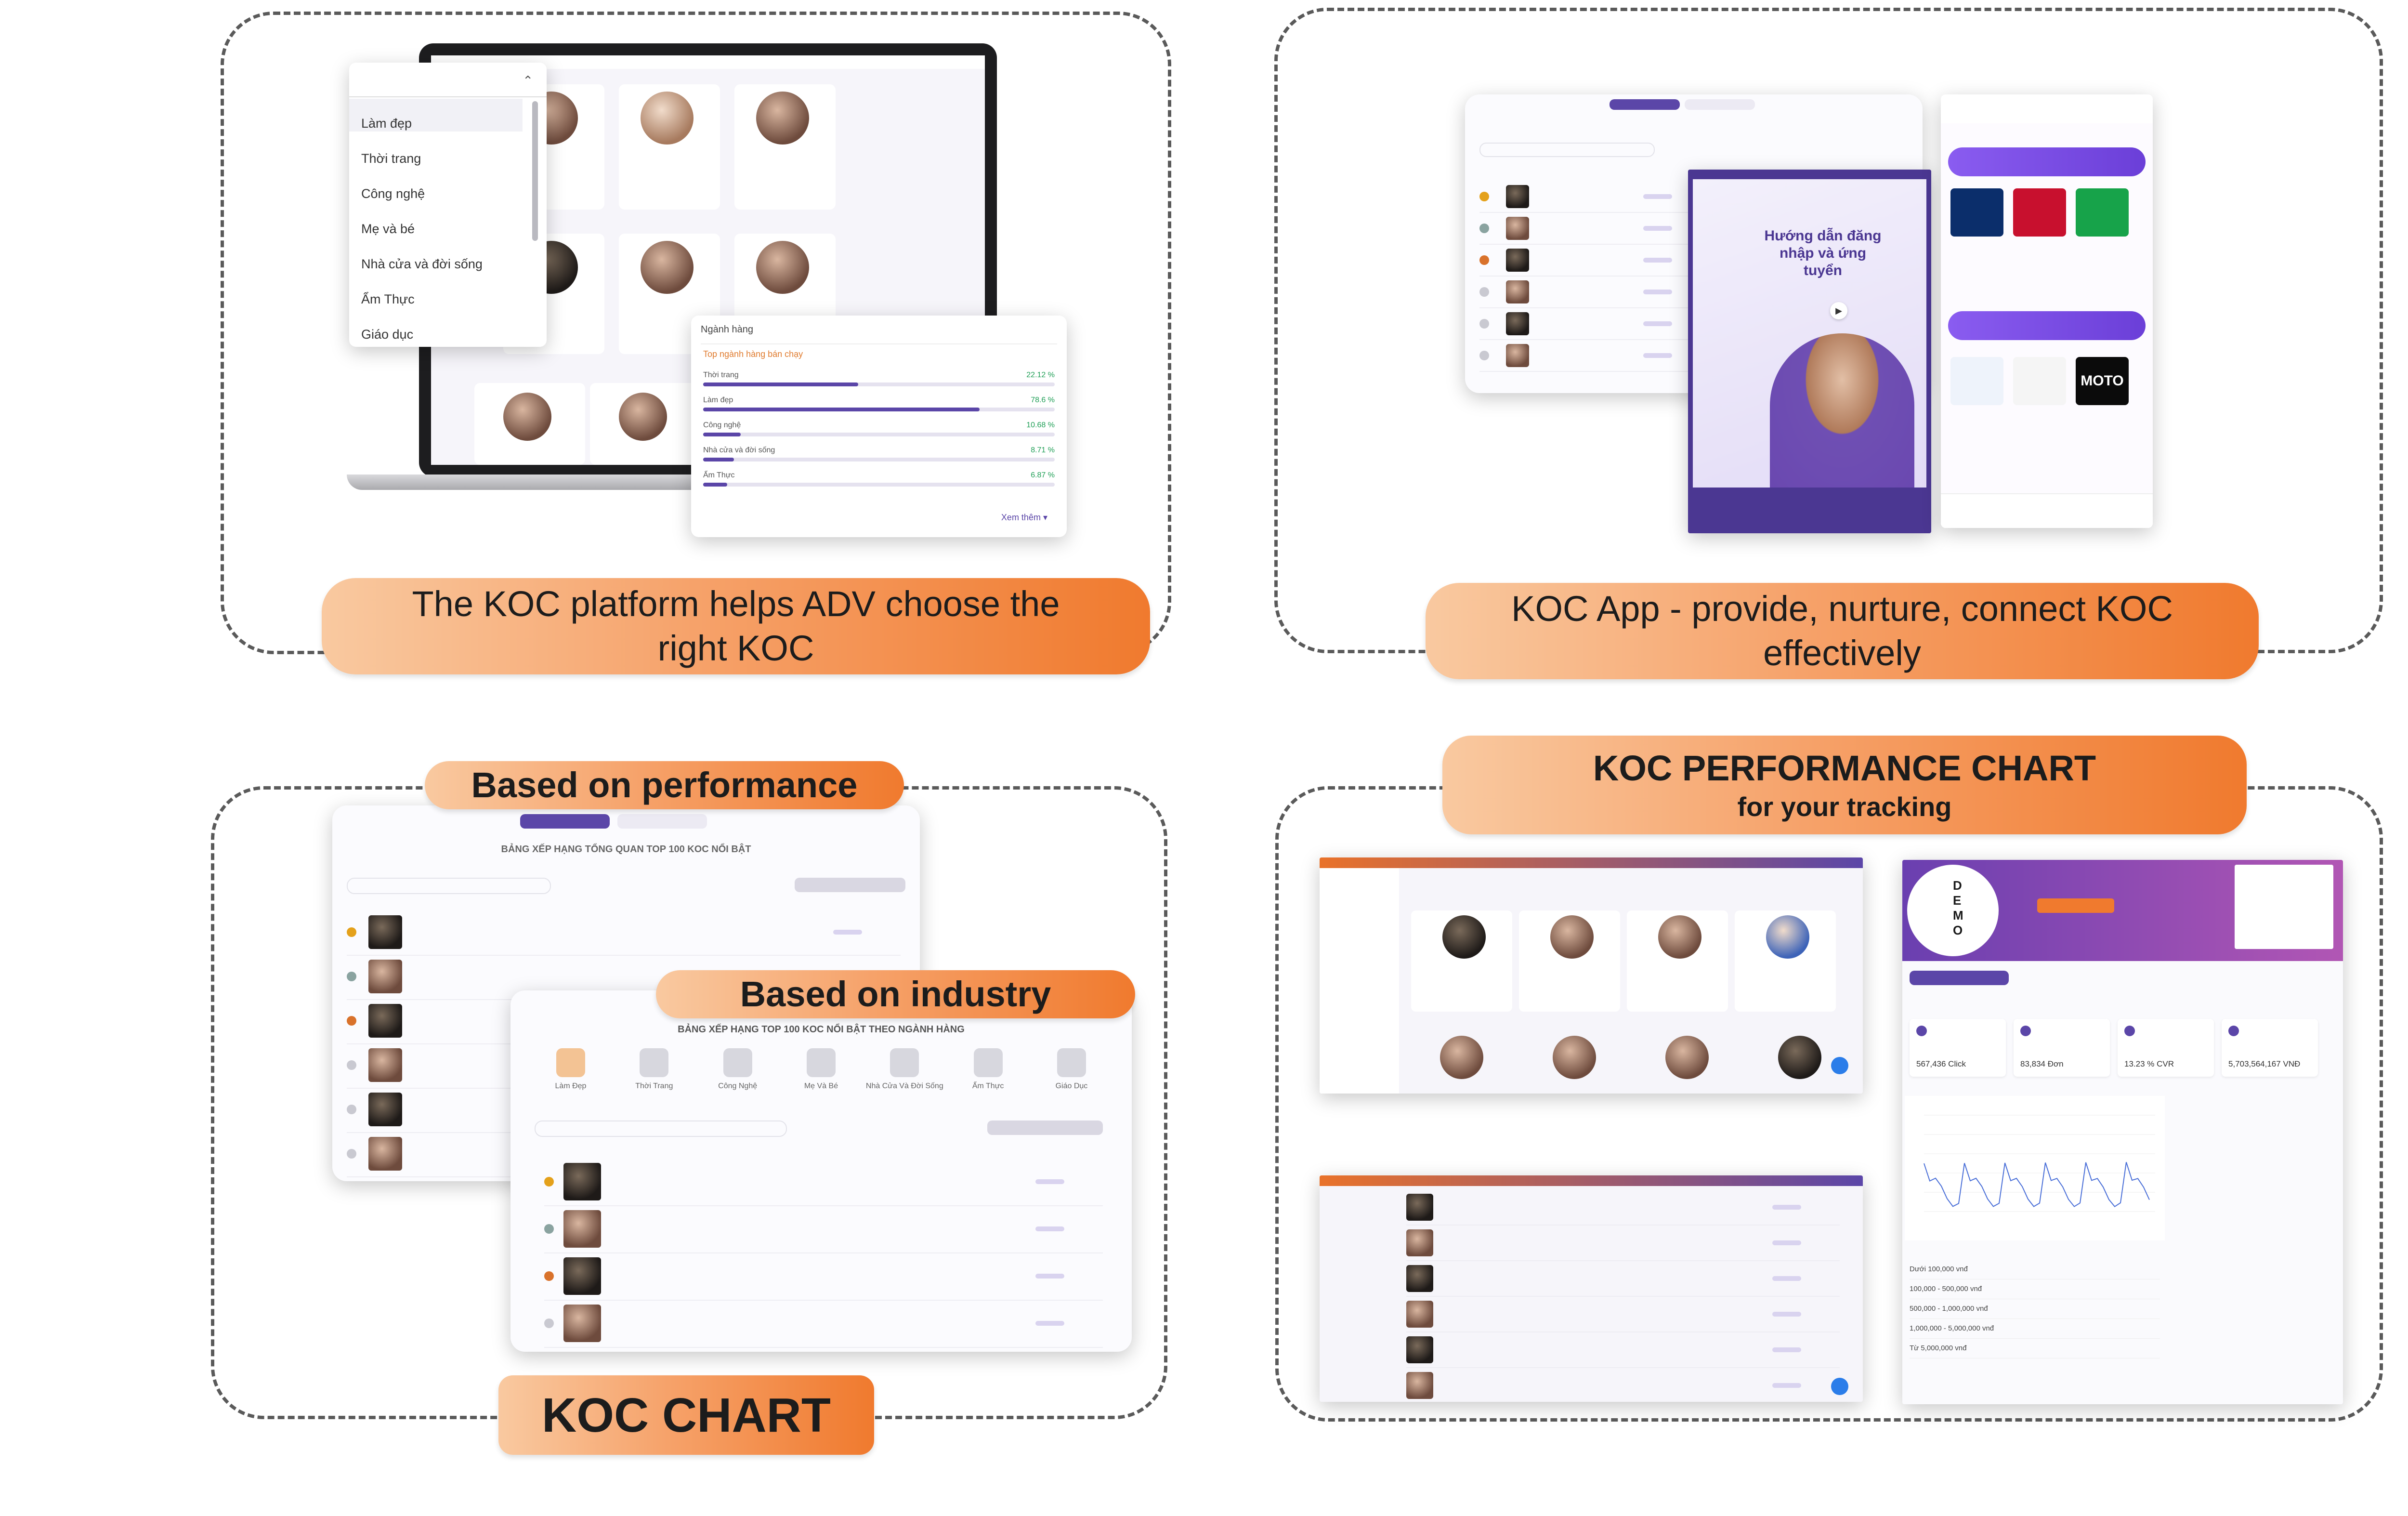  What do you see at coordinates (1838, 310) in the screenshot?
I see `play-icon: ▶` at bounding box center [1838, 310].